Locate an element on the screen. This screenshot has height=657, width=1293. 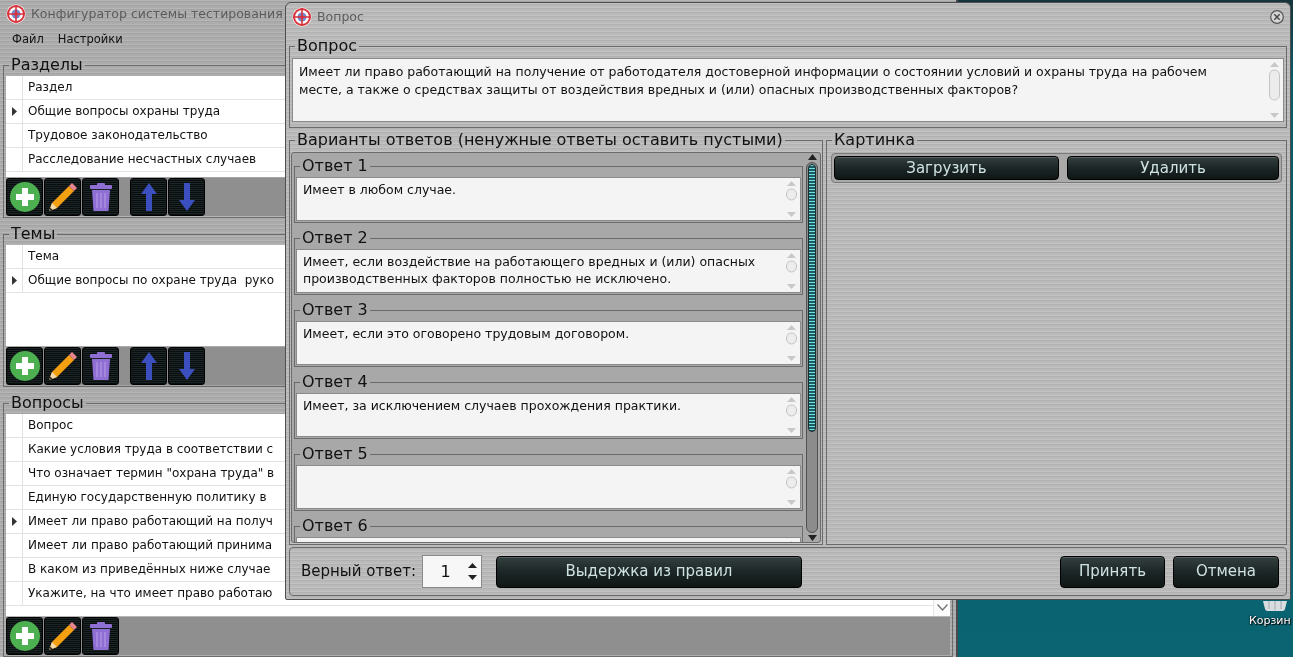
group-title: Темы is located at coordinates (33, 234).